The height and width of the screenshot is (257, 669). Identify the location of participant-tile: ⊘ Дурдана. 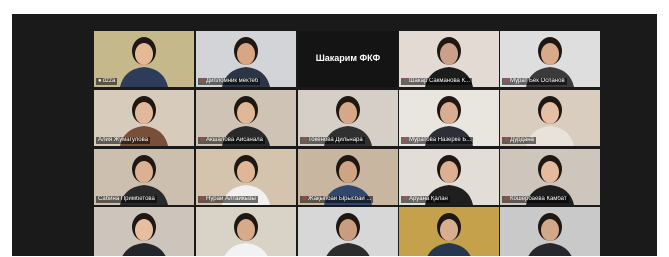
(550, 118).